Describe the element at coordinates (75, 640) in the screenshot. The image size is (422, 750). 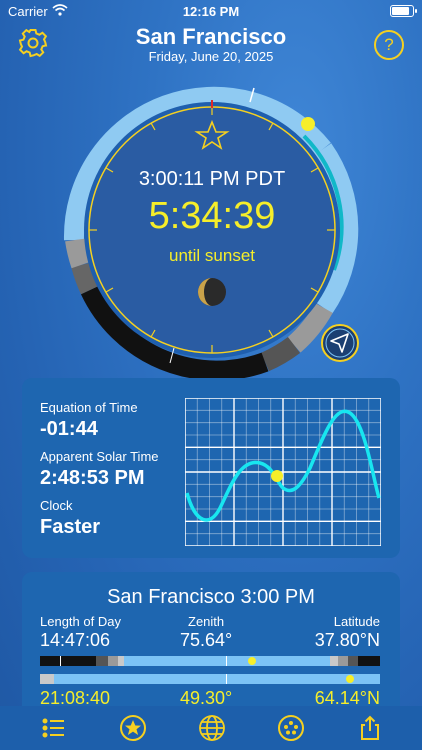
I see `length-of-day-value: 14:47:06` at that location.